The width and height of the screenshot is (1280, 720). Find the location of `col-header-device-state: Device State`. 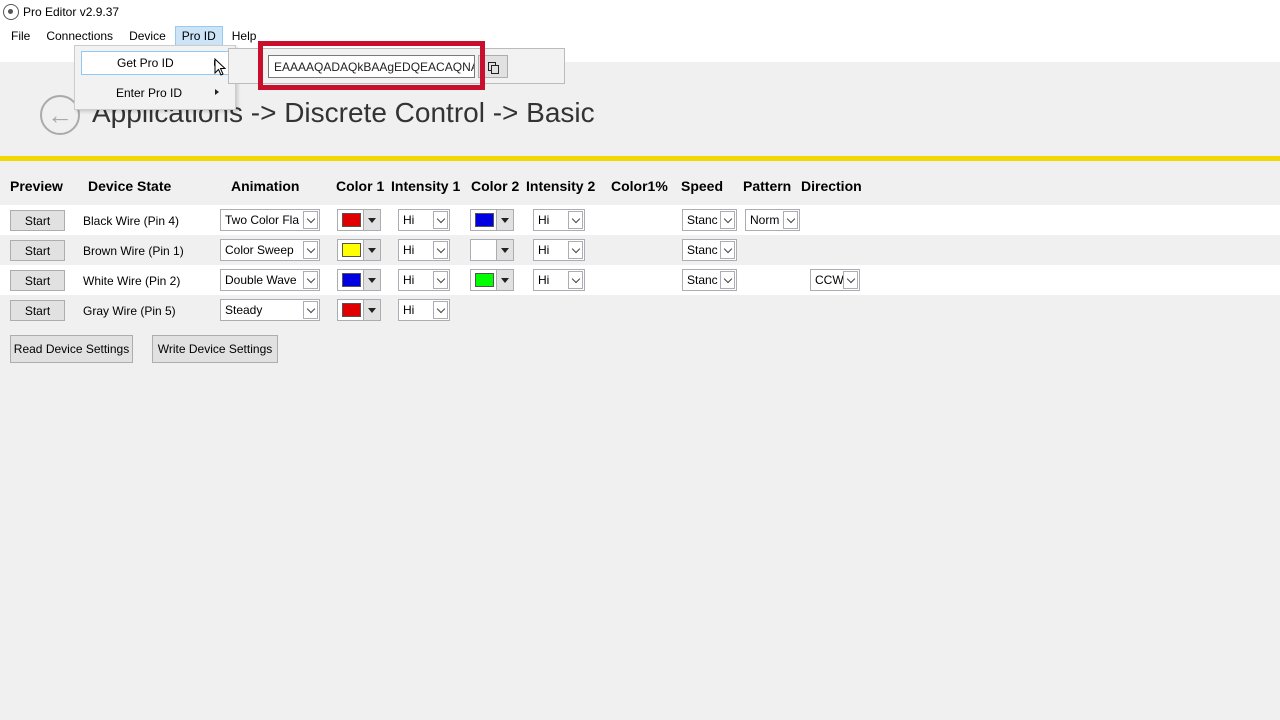

col-header-device-state: Device State is located at coordinates (130, 186).